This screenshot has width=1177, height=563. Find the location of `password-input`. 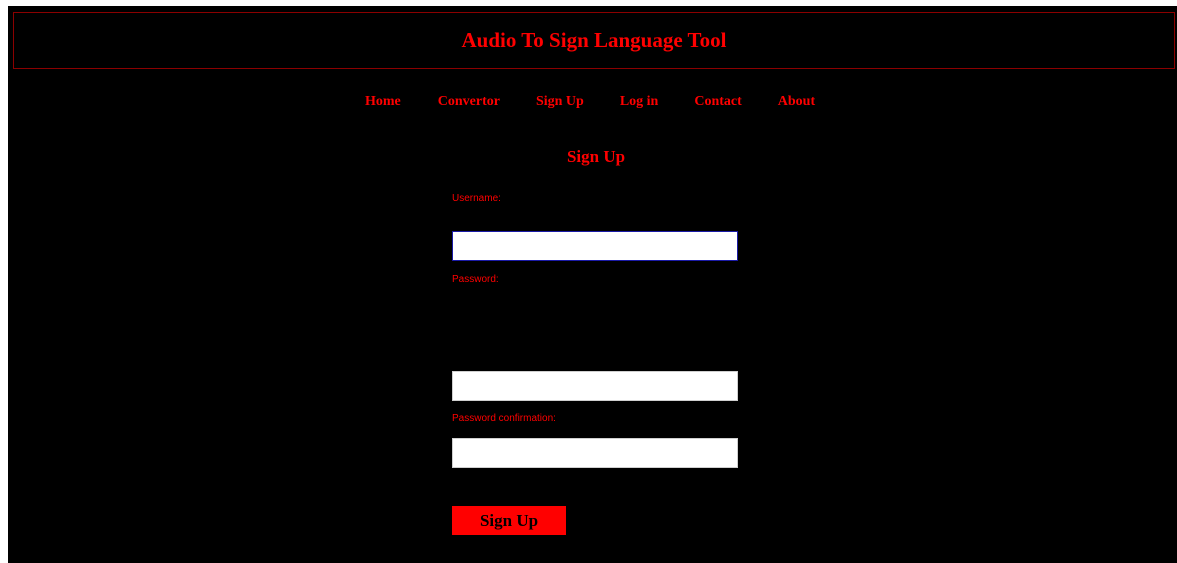

password-input is located at coordinates (595, 386).